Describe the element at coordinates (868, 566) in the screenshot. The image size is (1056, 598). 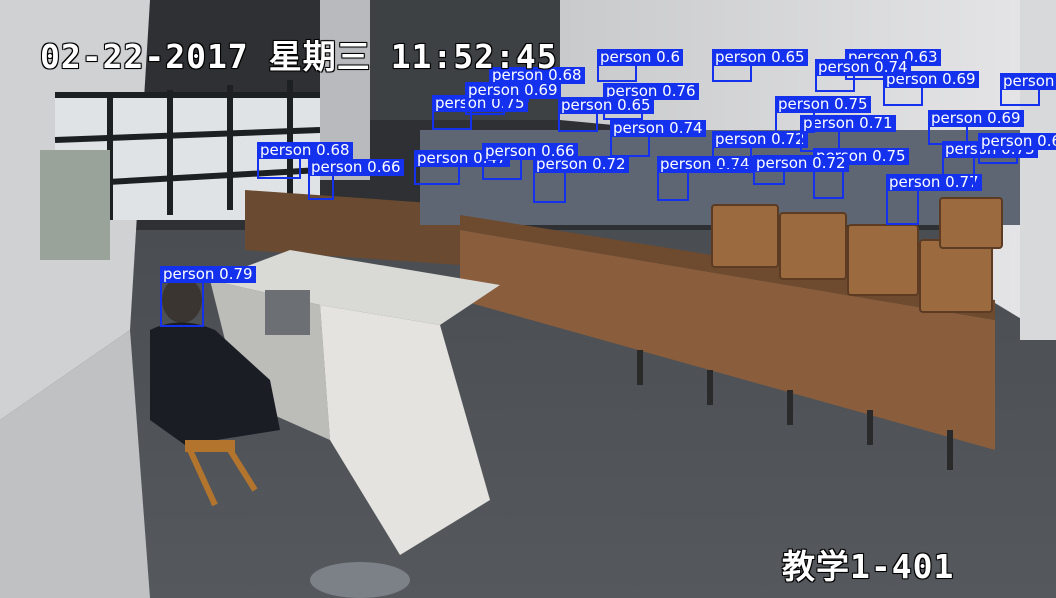
I see `room-overlay: 教学1-401` at that location.